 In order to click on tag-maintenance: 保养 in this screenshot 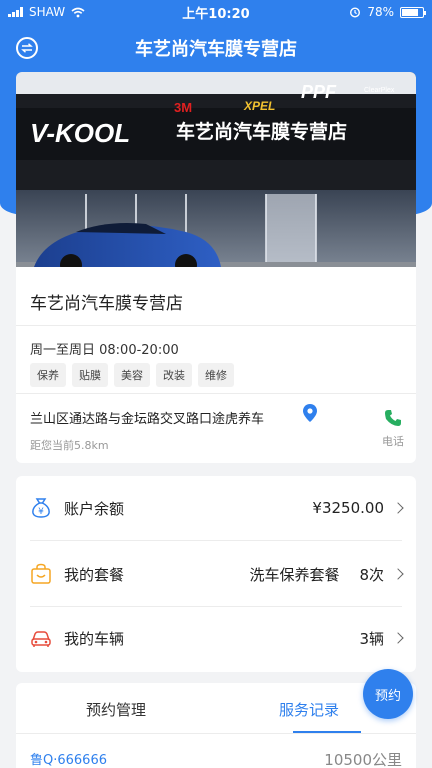, I will do `click(48, 375)`.